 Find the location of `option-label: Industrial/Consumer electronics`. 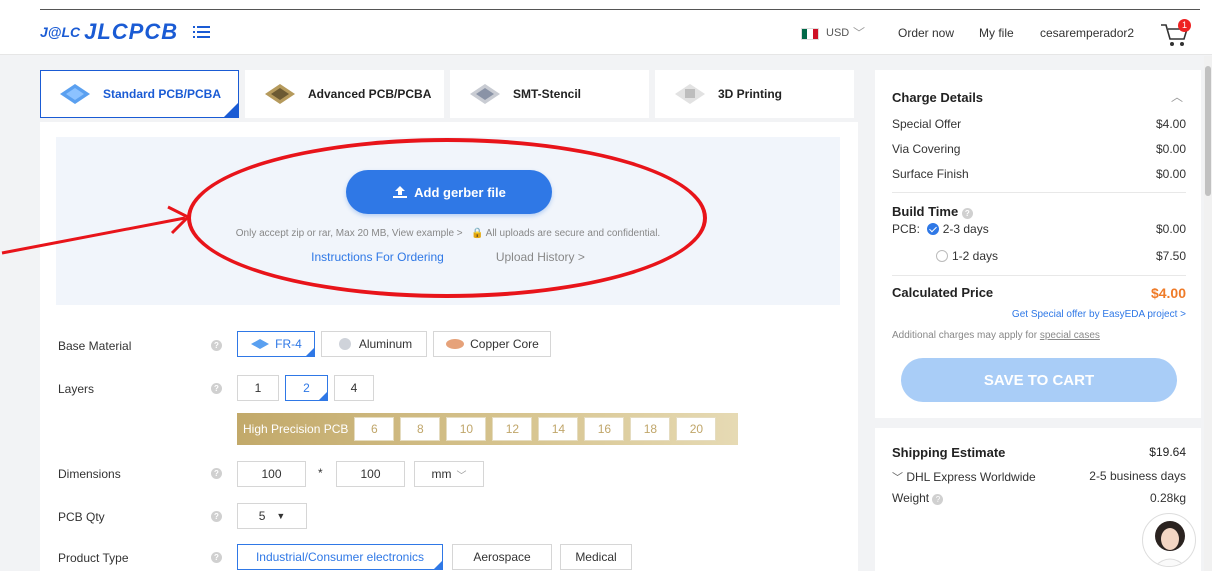

option-label: Industrial/Consumer electronics is located at coordinates (340, 557).